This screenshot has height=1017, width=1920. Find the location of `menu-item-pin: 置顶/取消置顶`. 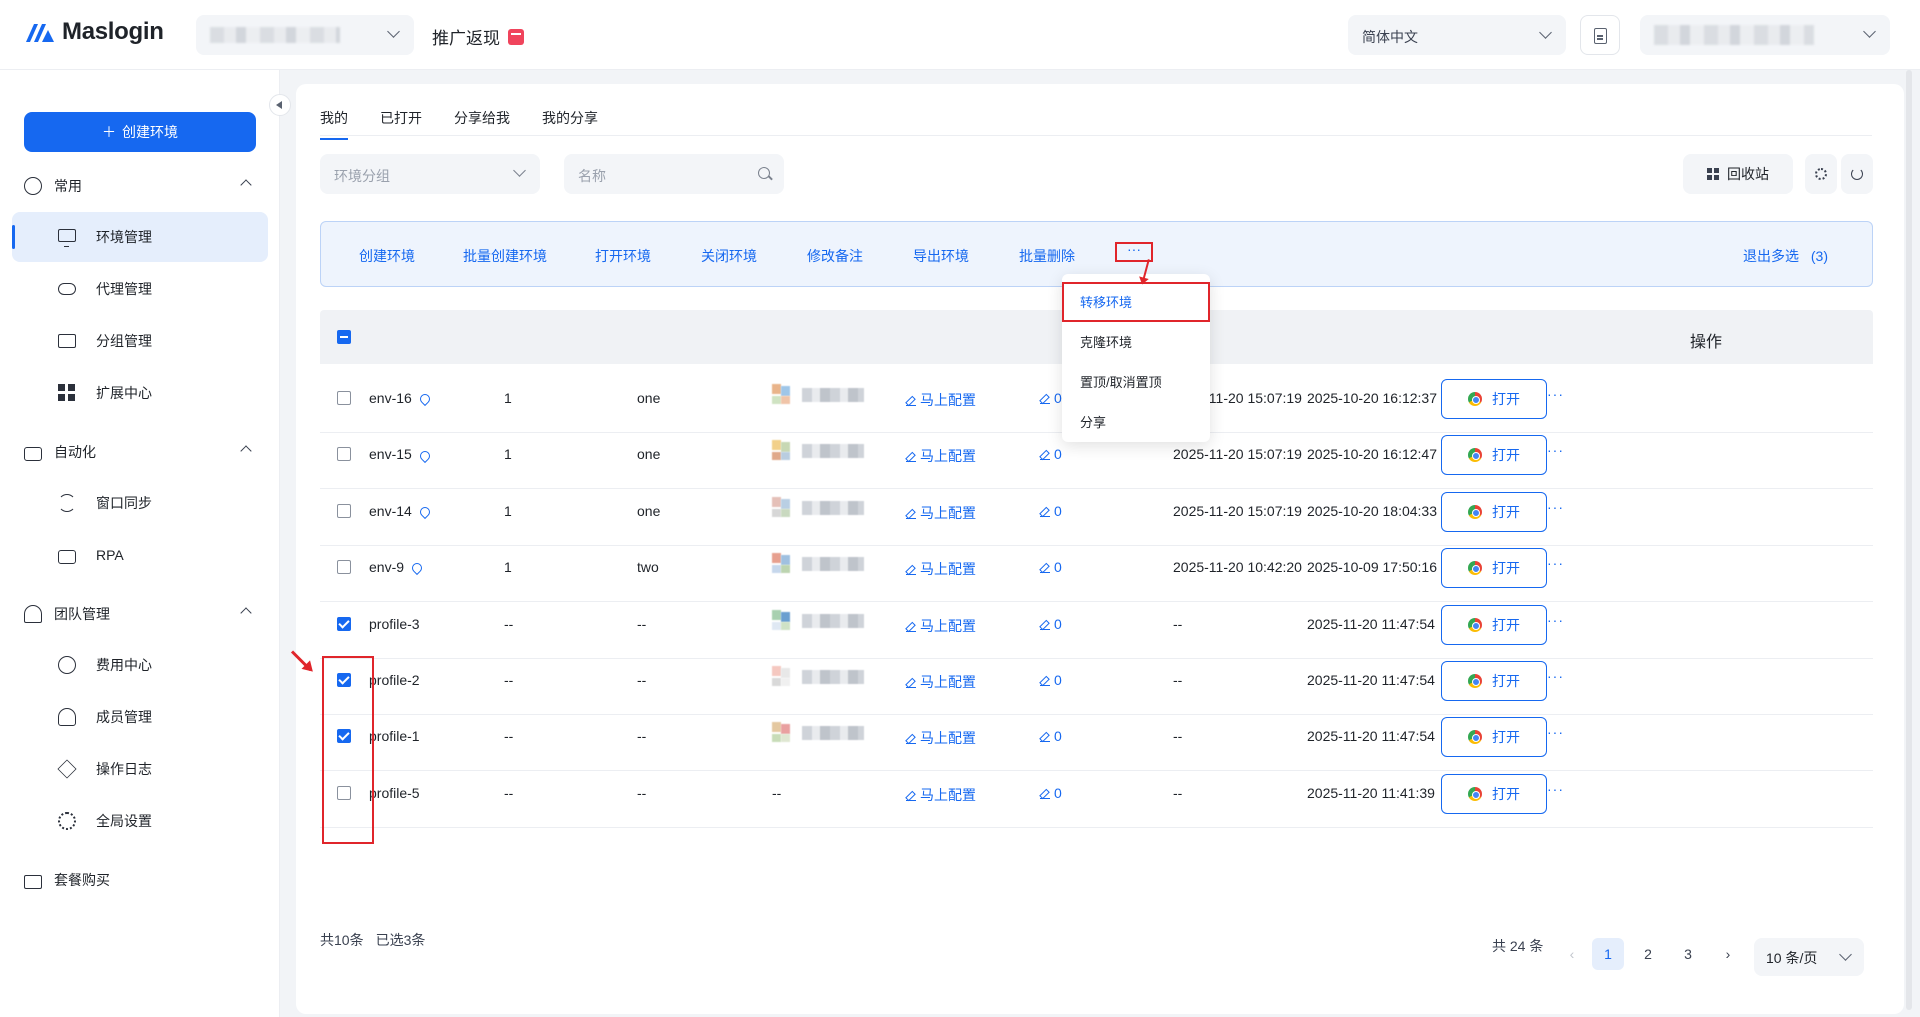

menu-item-pin: 置顶/取消置顶 is located at coordinates (1121, 381).